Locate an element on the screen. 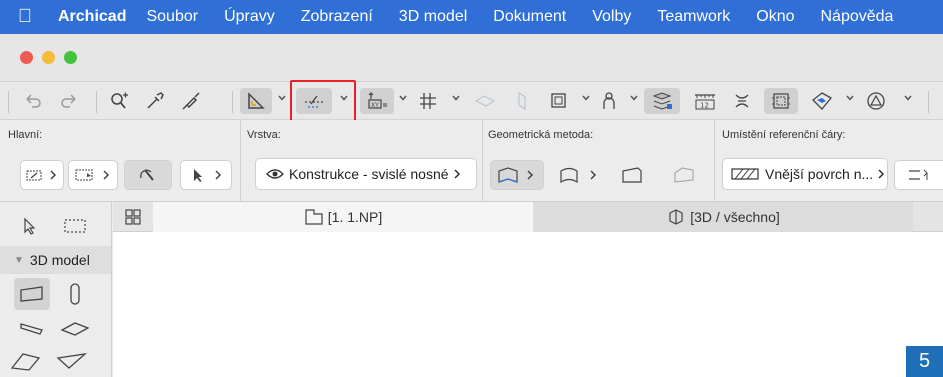  disclosure-triangle-icon: ▼ is located at coordinates (19, 260).